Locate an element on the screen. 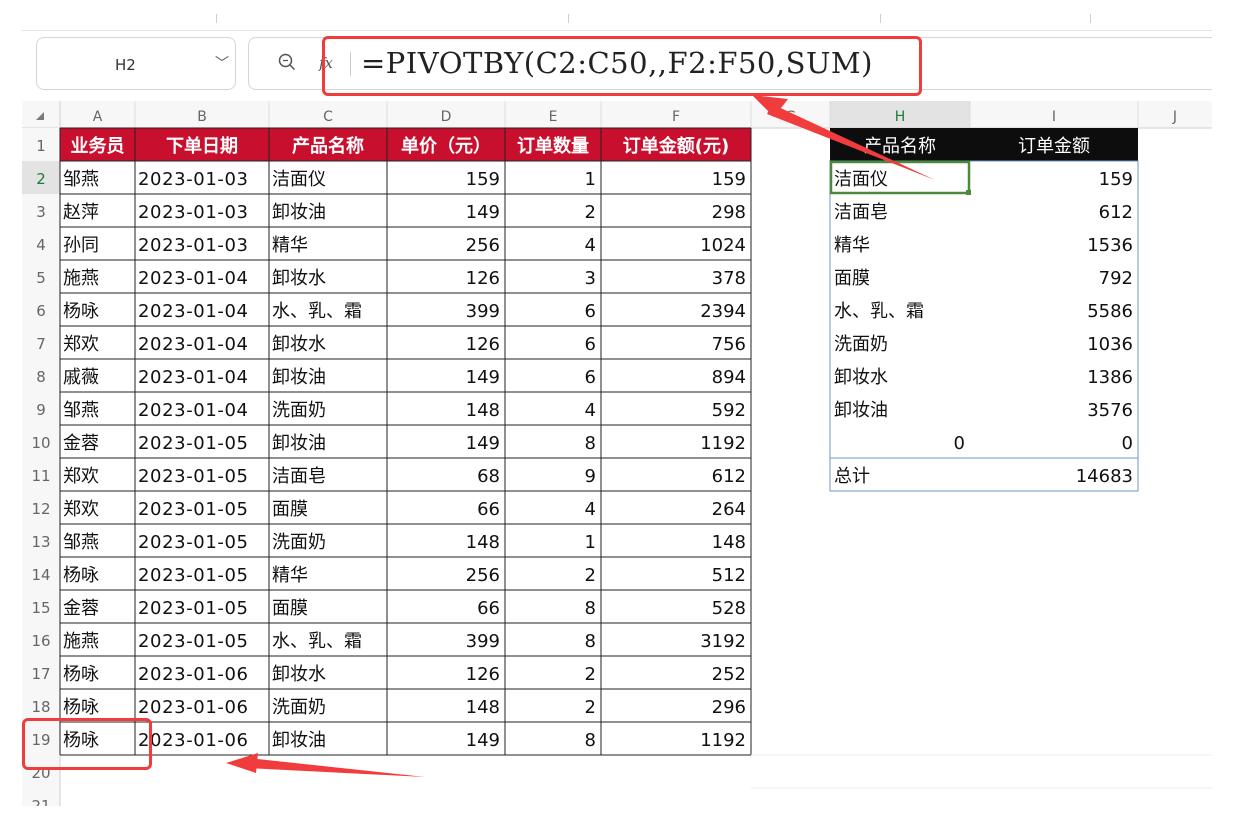 The width and height of the screenshot is (1236, 830). arrow-to-formula-shaft is located at coordinates (851, 142).